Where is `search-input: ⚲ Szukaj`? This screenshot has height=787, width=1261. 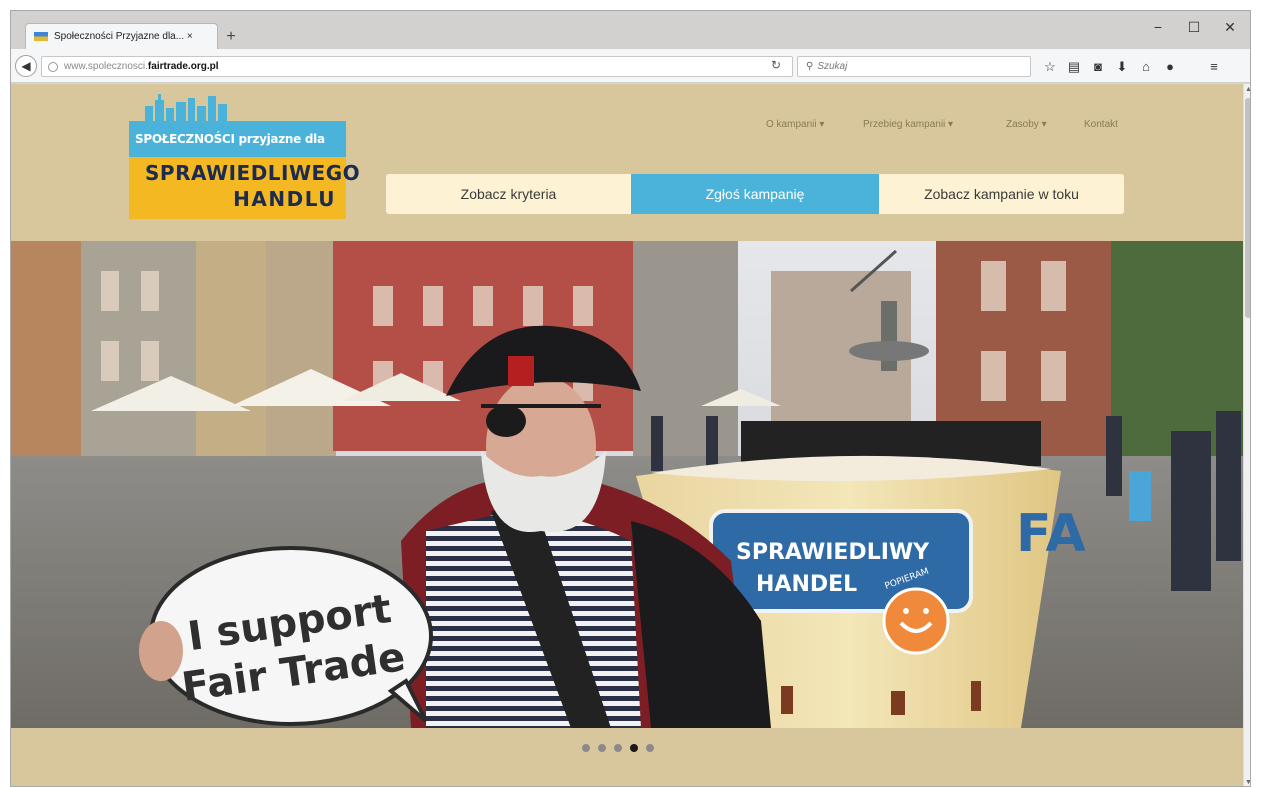
search-input: ⚲ Szukaj is located at coordinates (914, 66).